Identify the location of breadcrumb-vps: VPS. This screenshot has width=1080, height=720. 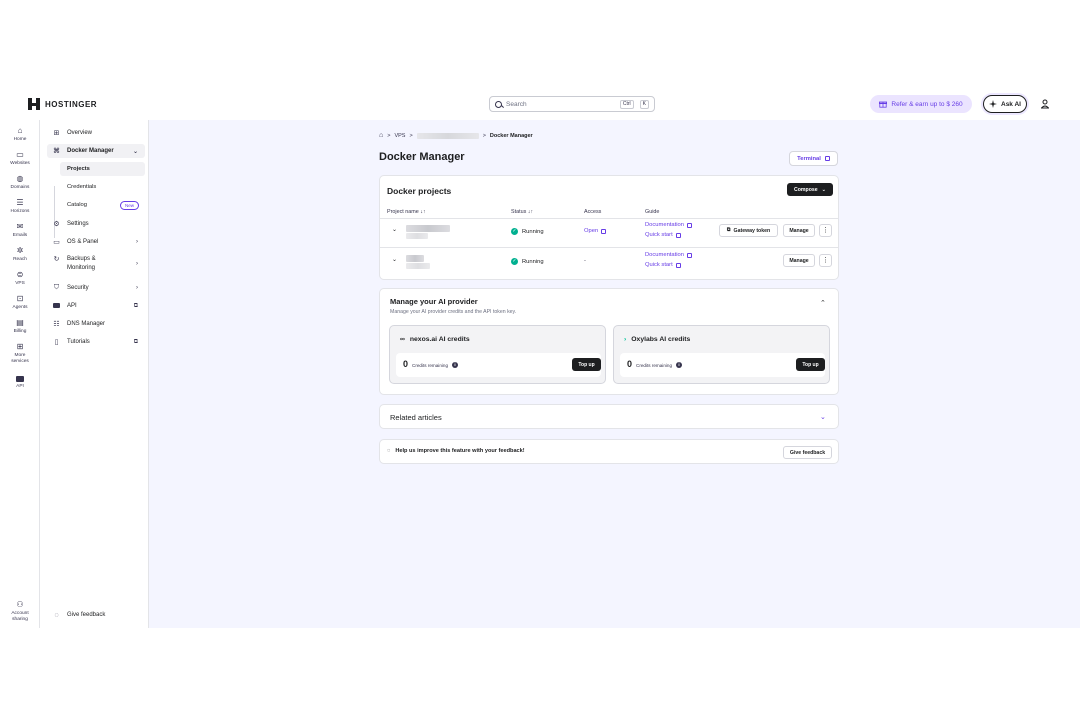
(399, 136).